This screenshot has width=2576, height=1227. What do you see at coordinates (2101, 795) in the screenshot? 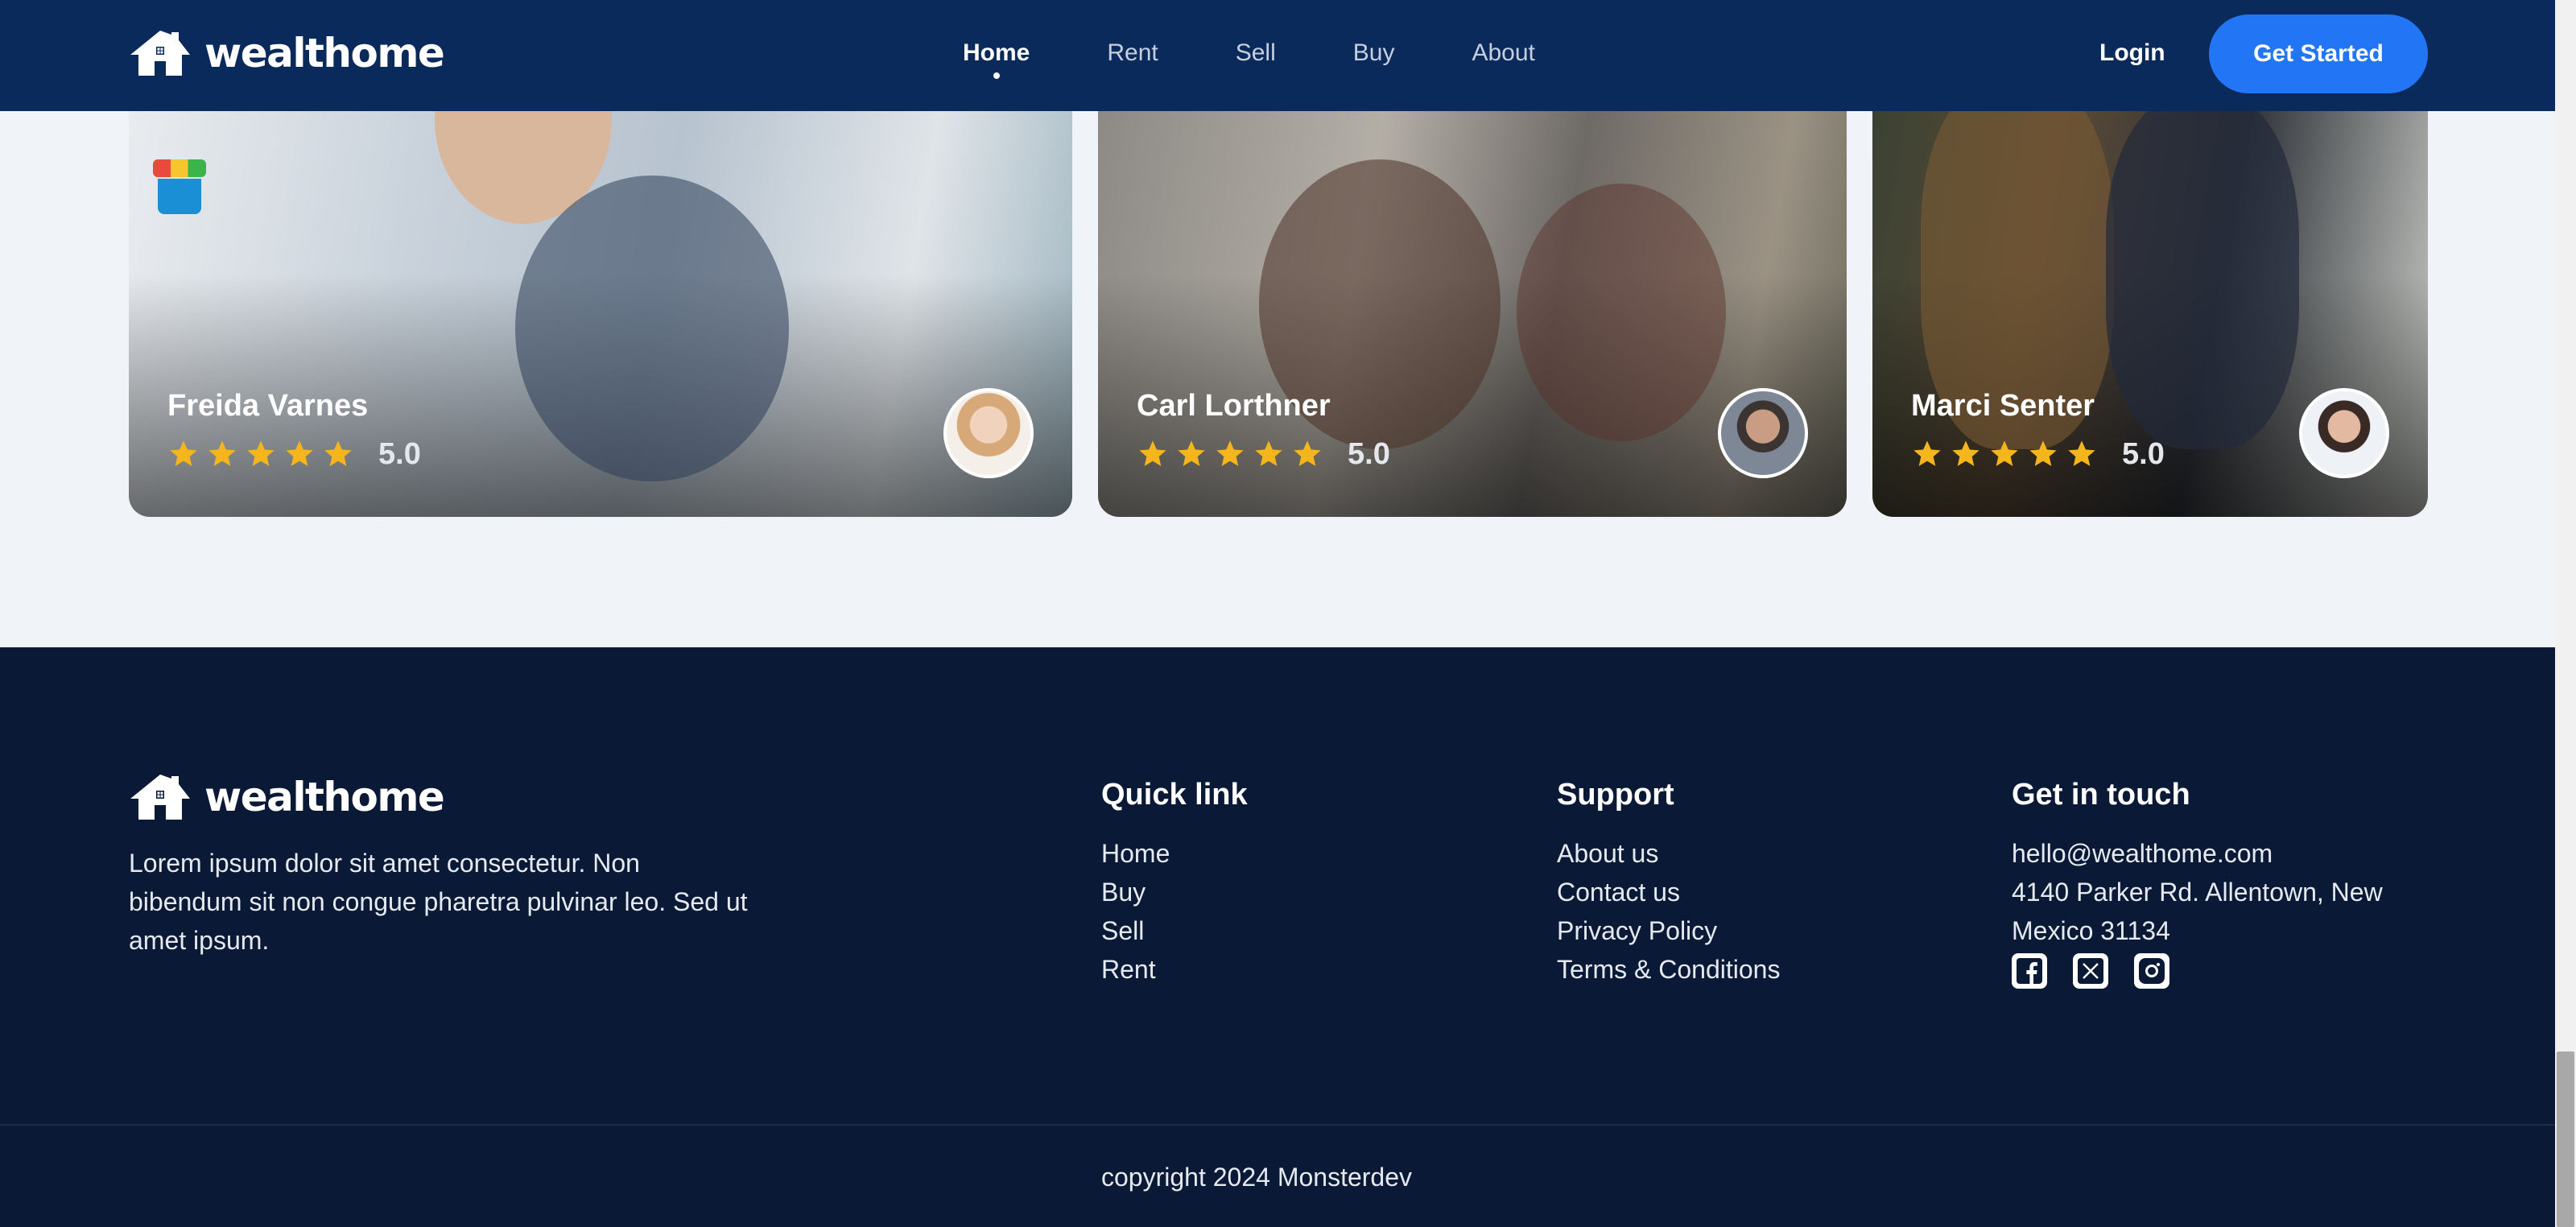
I see `column-title: Get in touch` at bounding box center [2101, 795].